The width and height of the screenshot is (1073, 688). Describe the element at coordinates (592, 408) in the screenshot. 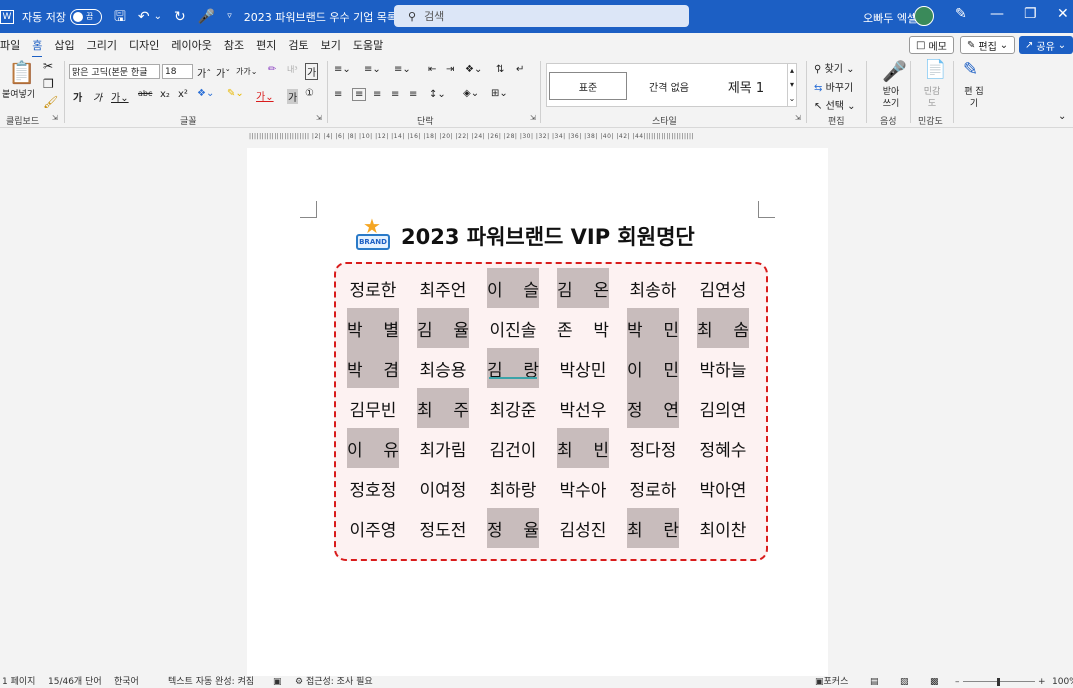

I see `member-cell: 박선우` at that location.